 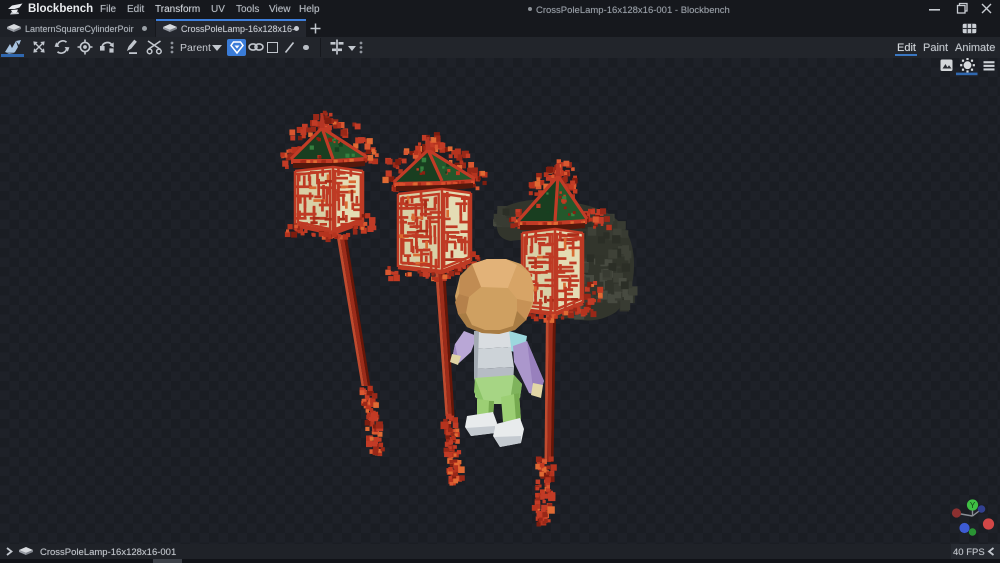 I want to click on svg-text: Y, so click(x=973, y=505).